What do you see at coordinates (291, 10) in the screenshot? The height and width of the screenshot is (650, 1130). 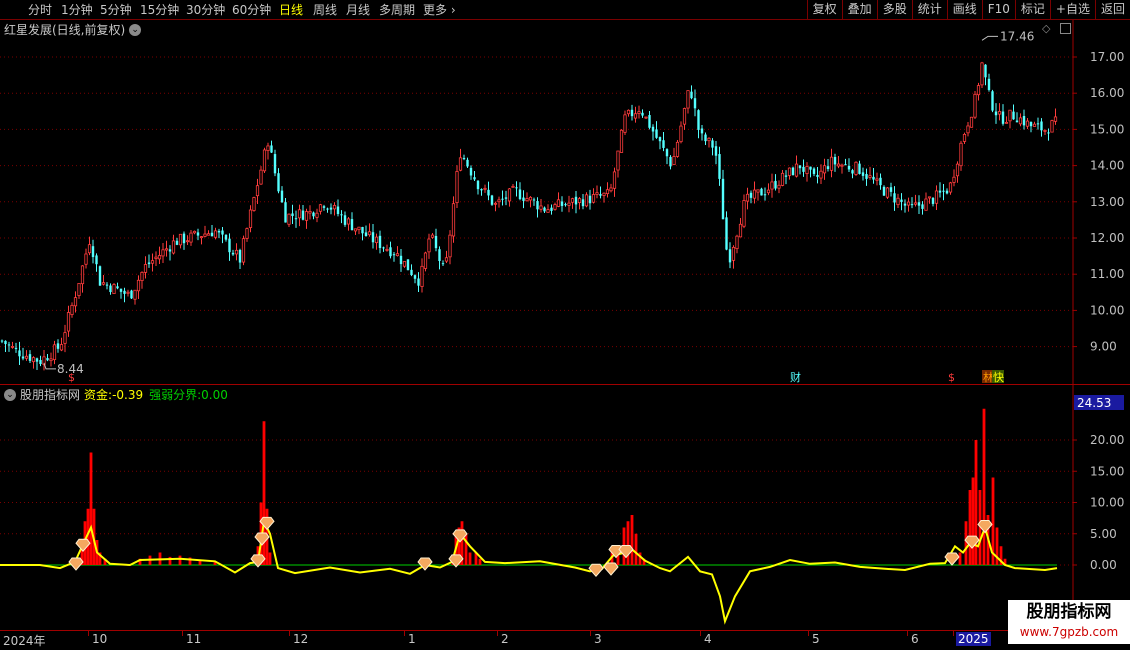 I see `period-daily: 日线` at bounding box center [291, 10].